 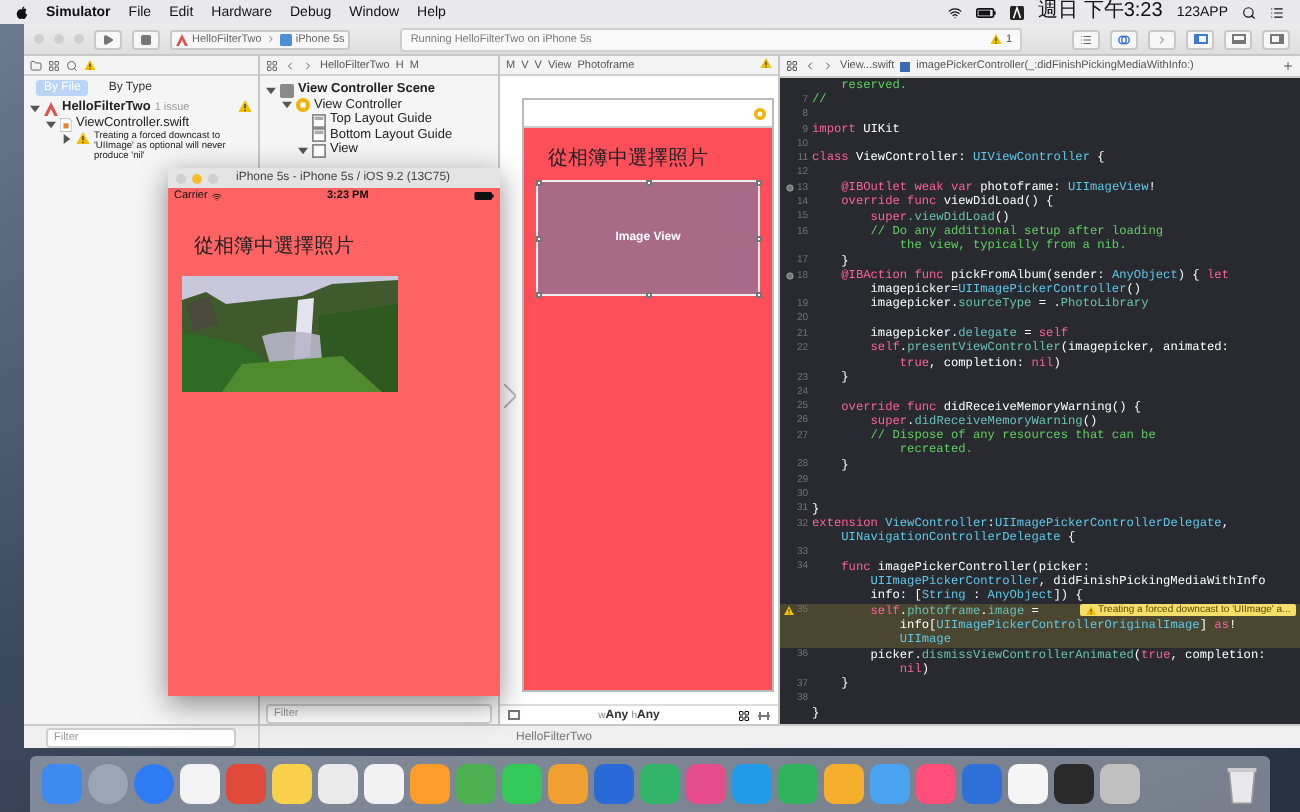 I want to click on rings-icon, so click(x=1124, y=39).